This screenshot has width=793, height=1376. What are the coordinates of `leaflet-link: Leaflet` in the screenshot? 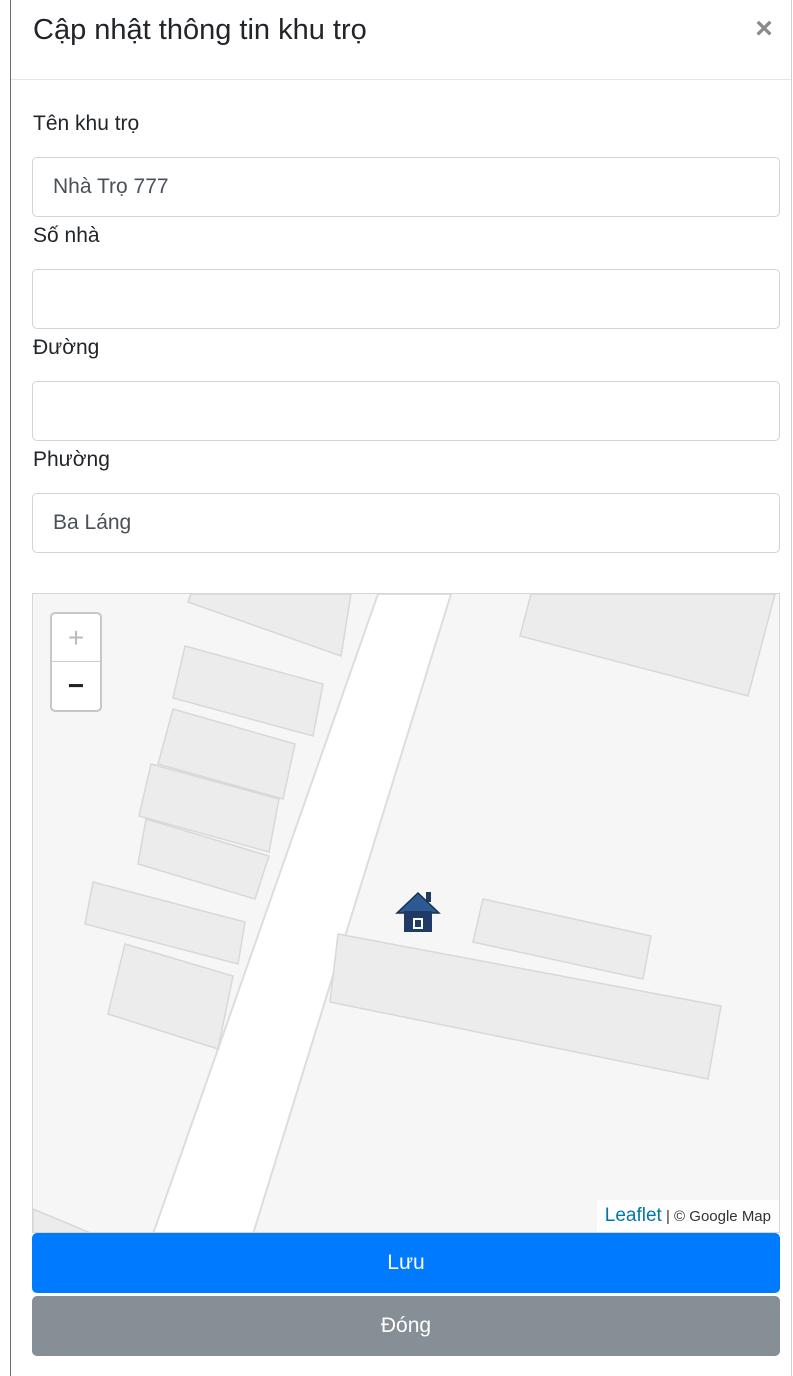 It's located at (633, 1215).